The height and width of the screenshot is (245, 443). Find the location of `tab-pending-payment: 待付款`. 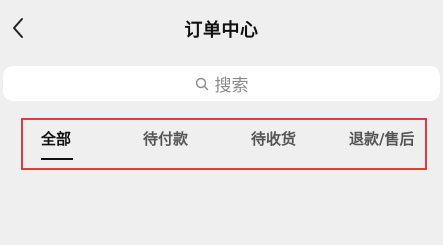

tab-pending-payment: 待付款 is located at coordinates (165, 138).